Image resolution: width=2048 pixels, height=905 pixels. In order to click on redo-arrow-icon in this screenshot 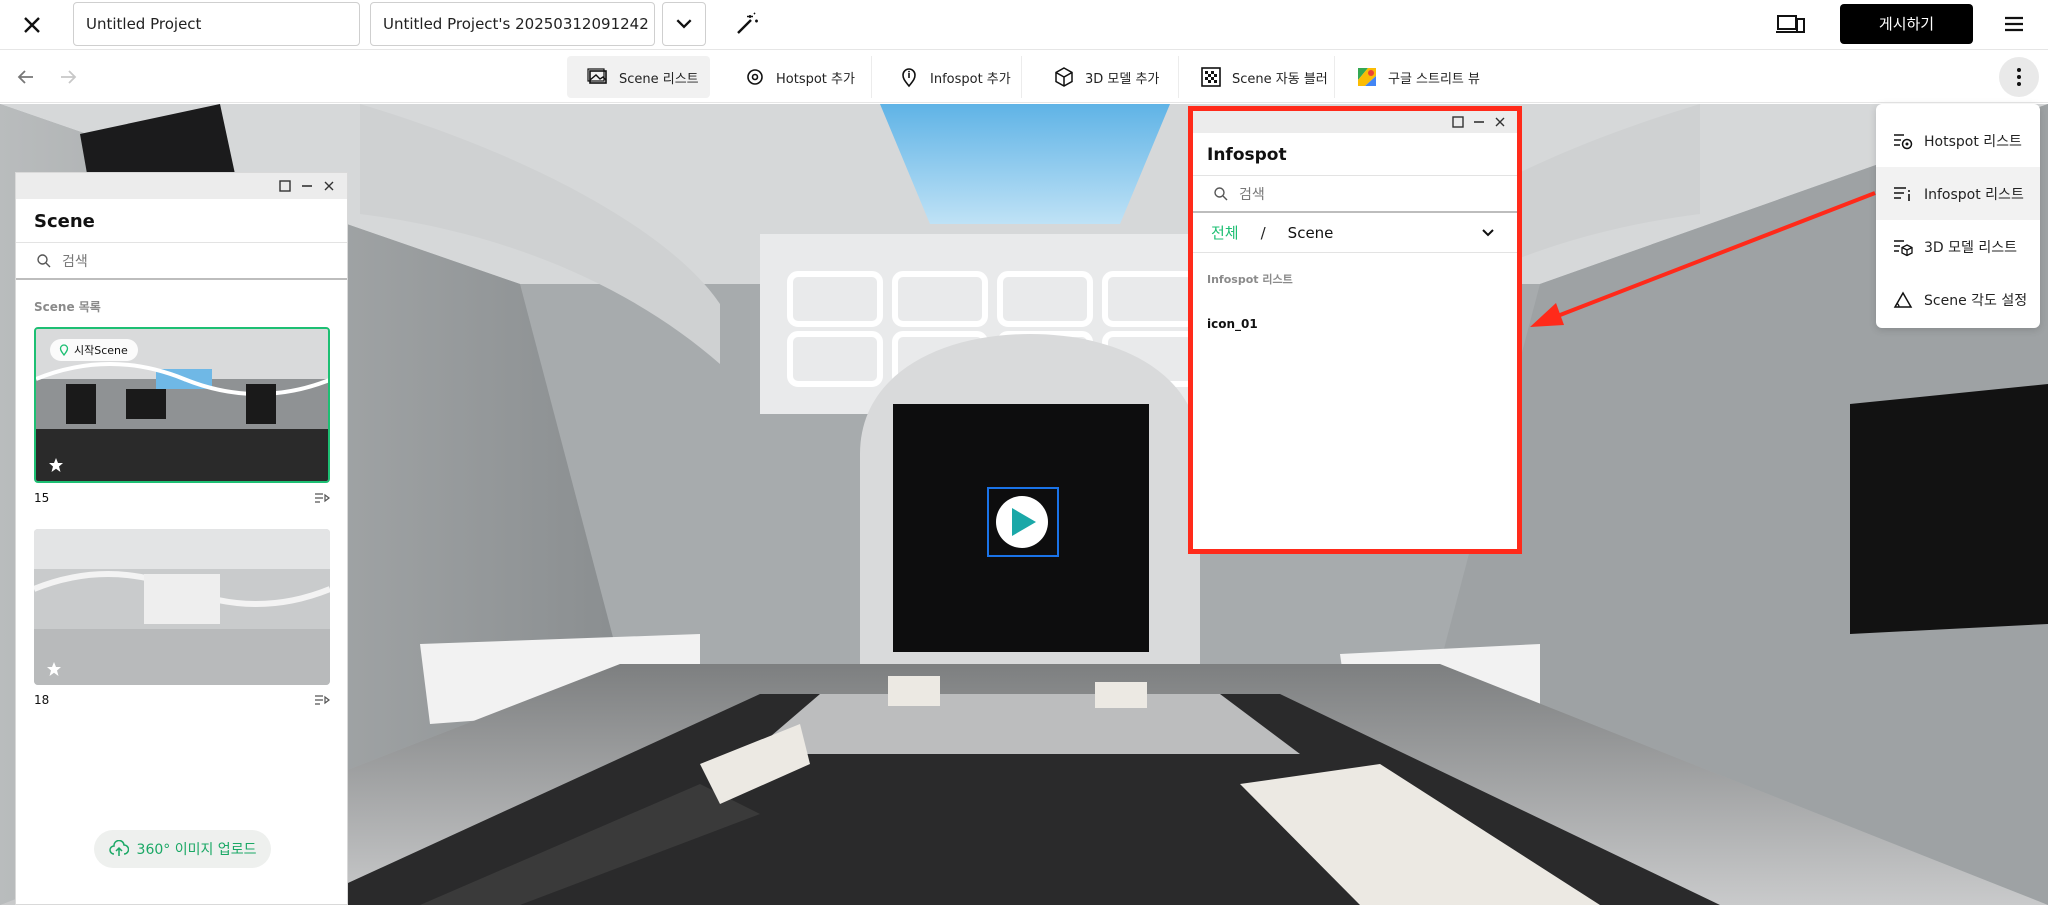, I will do `click(68, 77)`.